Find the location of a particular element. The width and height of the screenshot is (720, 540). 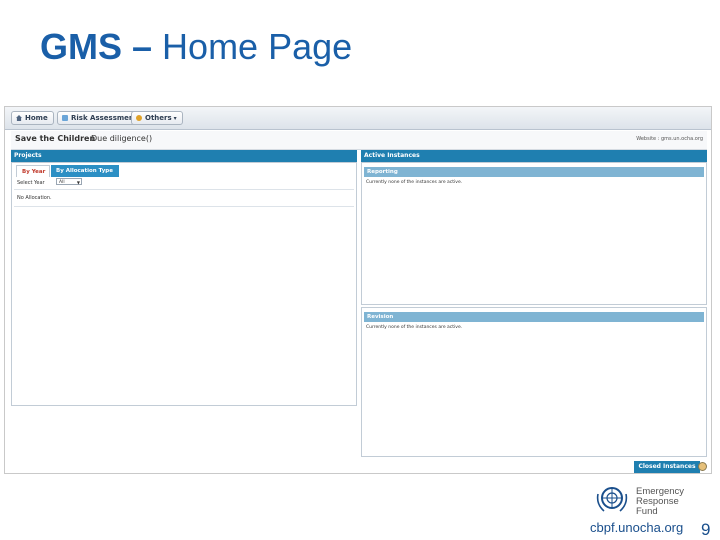

select-year-label: Select Year is located at coordinates (31, 183).